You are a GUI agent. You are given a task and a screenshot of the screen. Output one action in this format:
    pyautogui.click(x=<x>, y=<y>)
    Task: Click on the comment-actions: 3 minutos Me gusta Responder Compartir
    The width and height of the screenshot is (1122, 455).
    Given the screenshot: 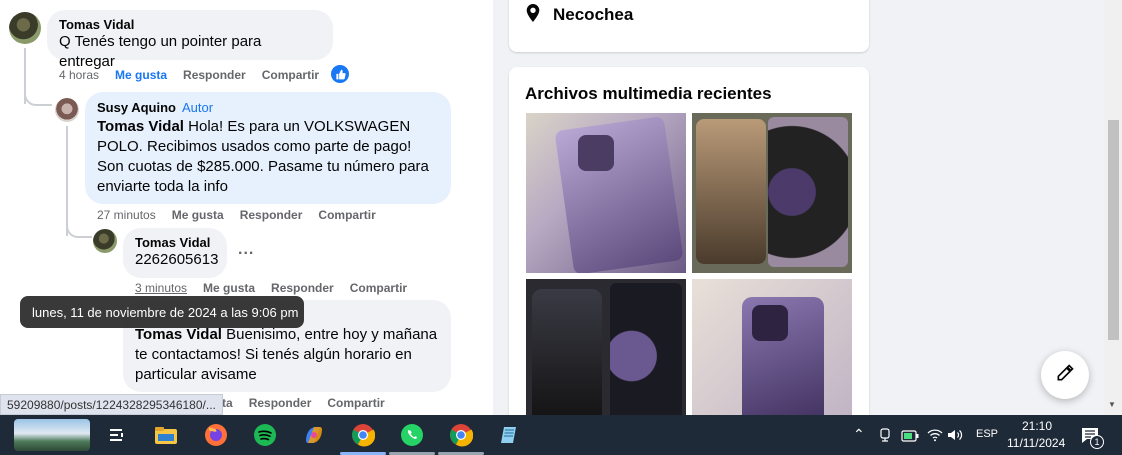 What is the action you would take?
    pyautogui.click(x=271, y=288)
    